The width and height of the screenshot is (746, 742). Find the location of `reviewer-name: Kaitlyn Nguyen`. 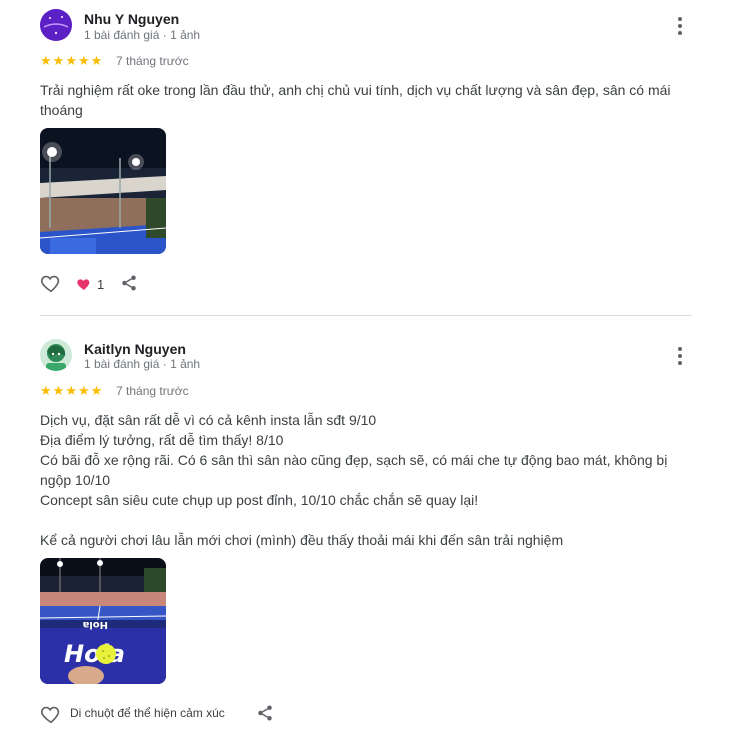

reviewer-name: Kaitlyn Nguyen is located at coordinates (135, 349).